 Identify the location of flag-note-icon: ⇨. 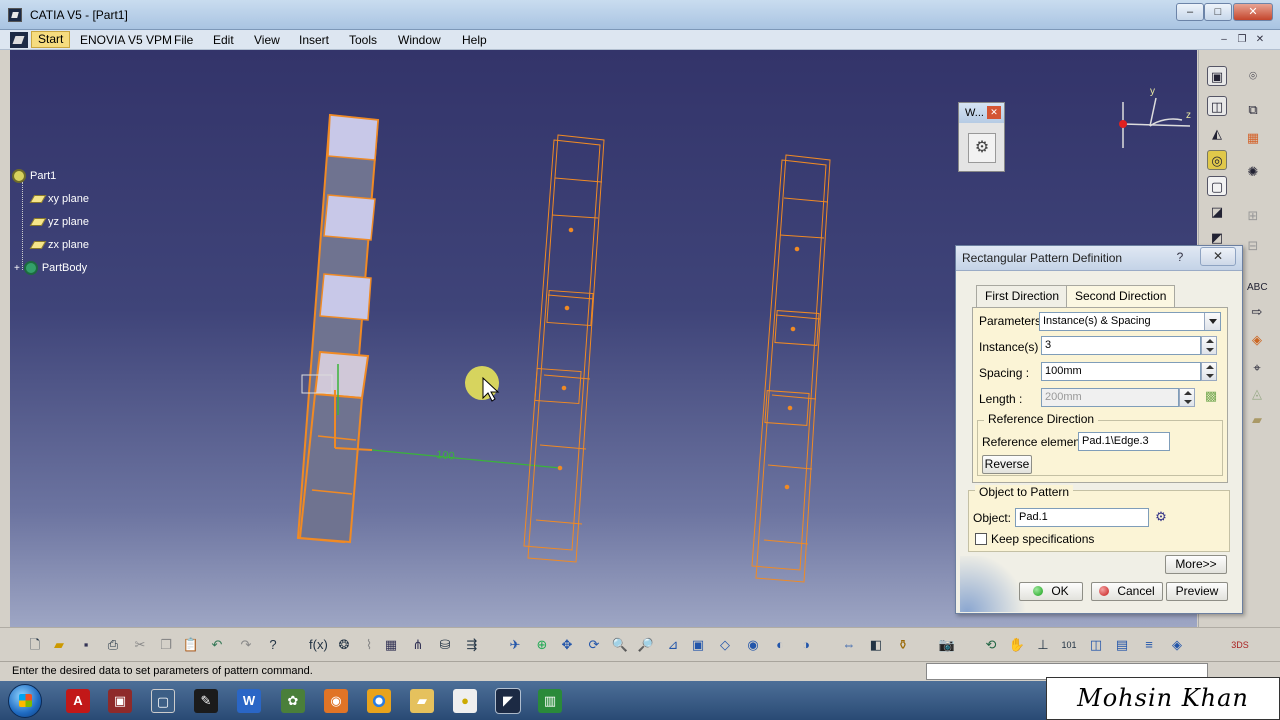
(1257, 312).